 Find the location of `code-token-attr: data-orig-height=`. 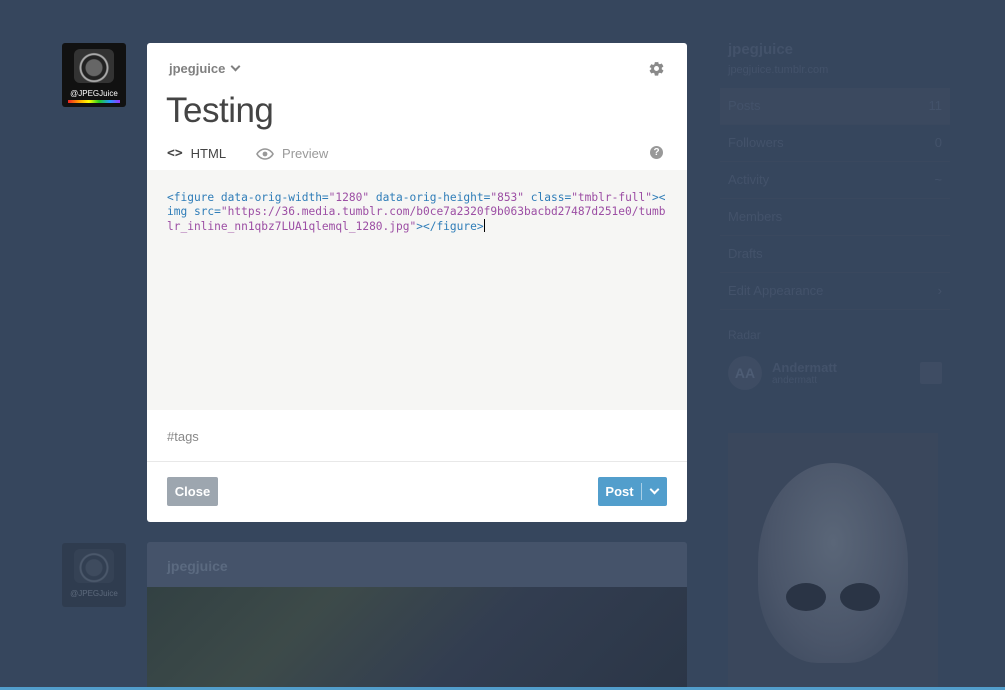

code-token-attr: data-orig-height= is located at coordinates (430, 197).